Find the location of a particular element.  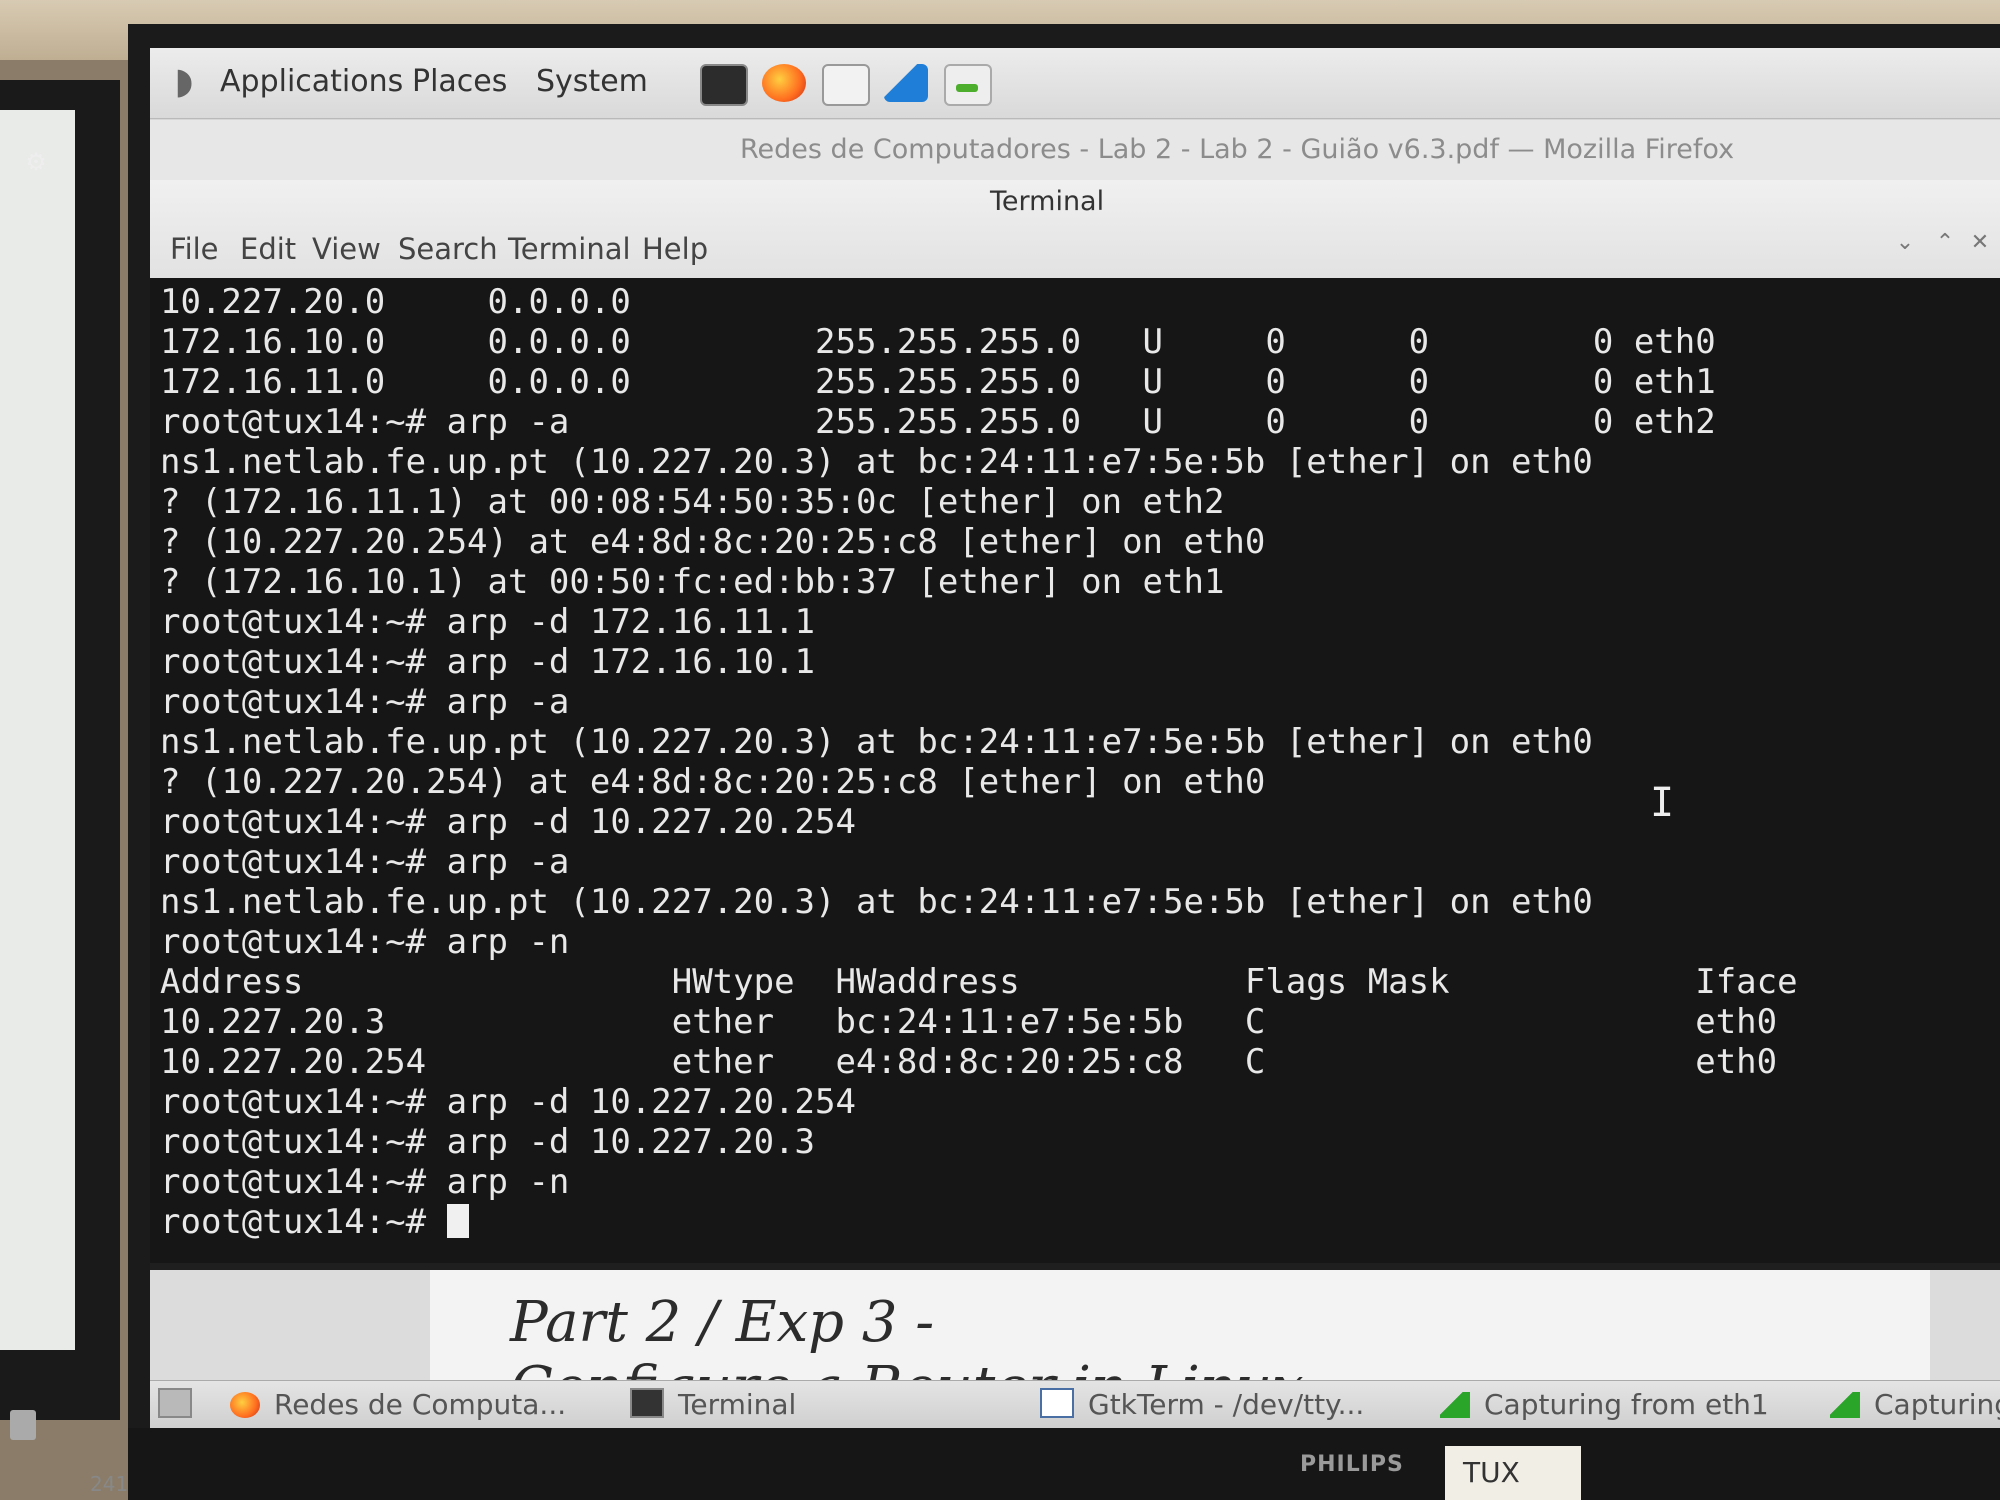

pdf-heading: Part 2 / Exp 3 - is located at coordinates (722, 1322).